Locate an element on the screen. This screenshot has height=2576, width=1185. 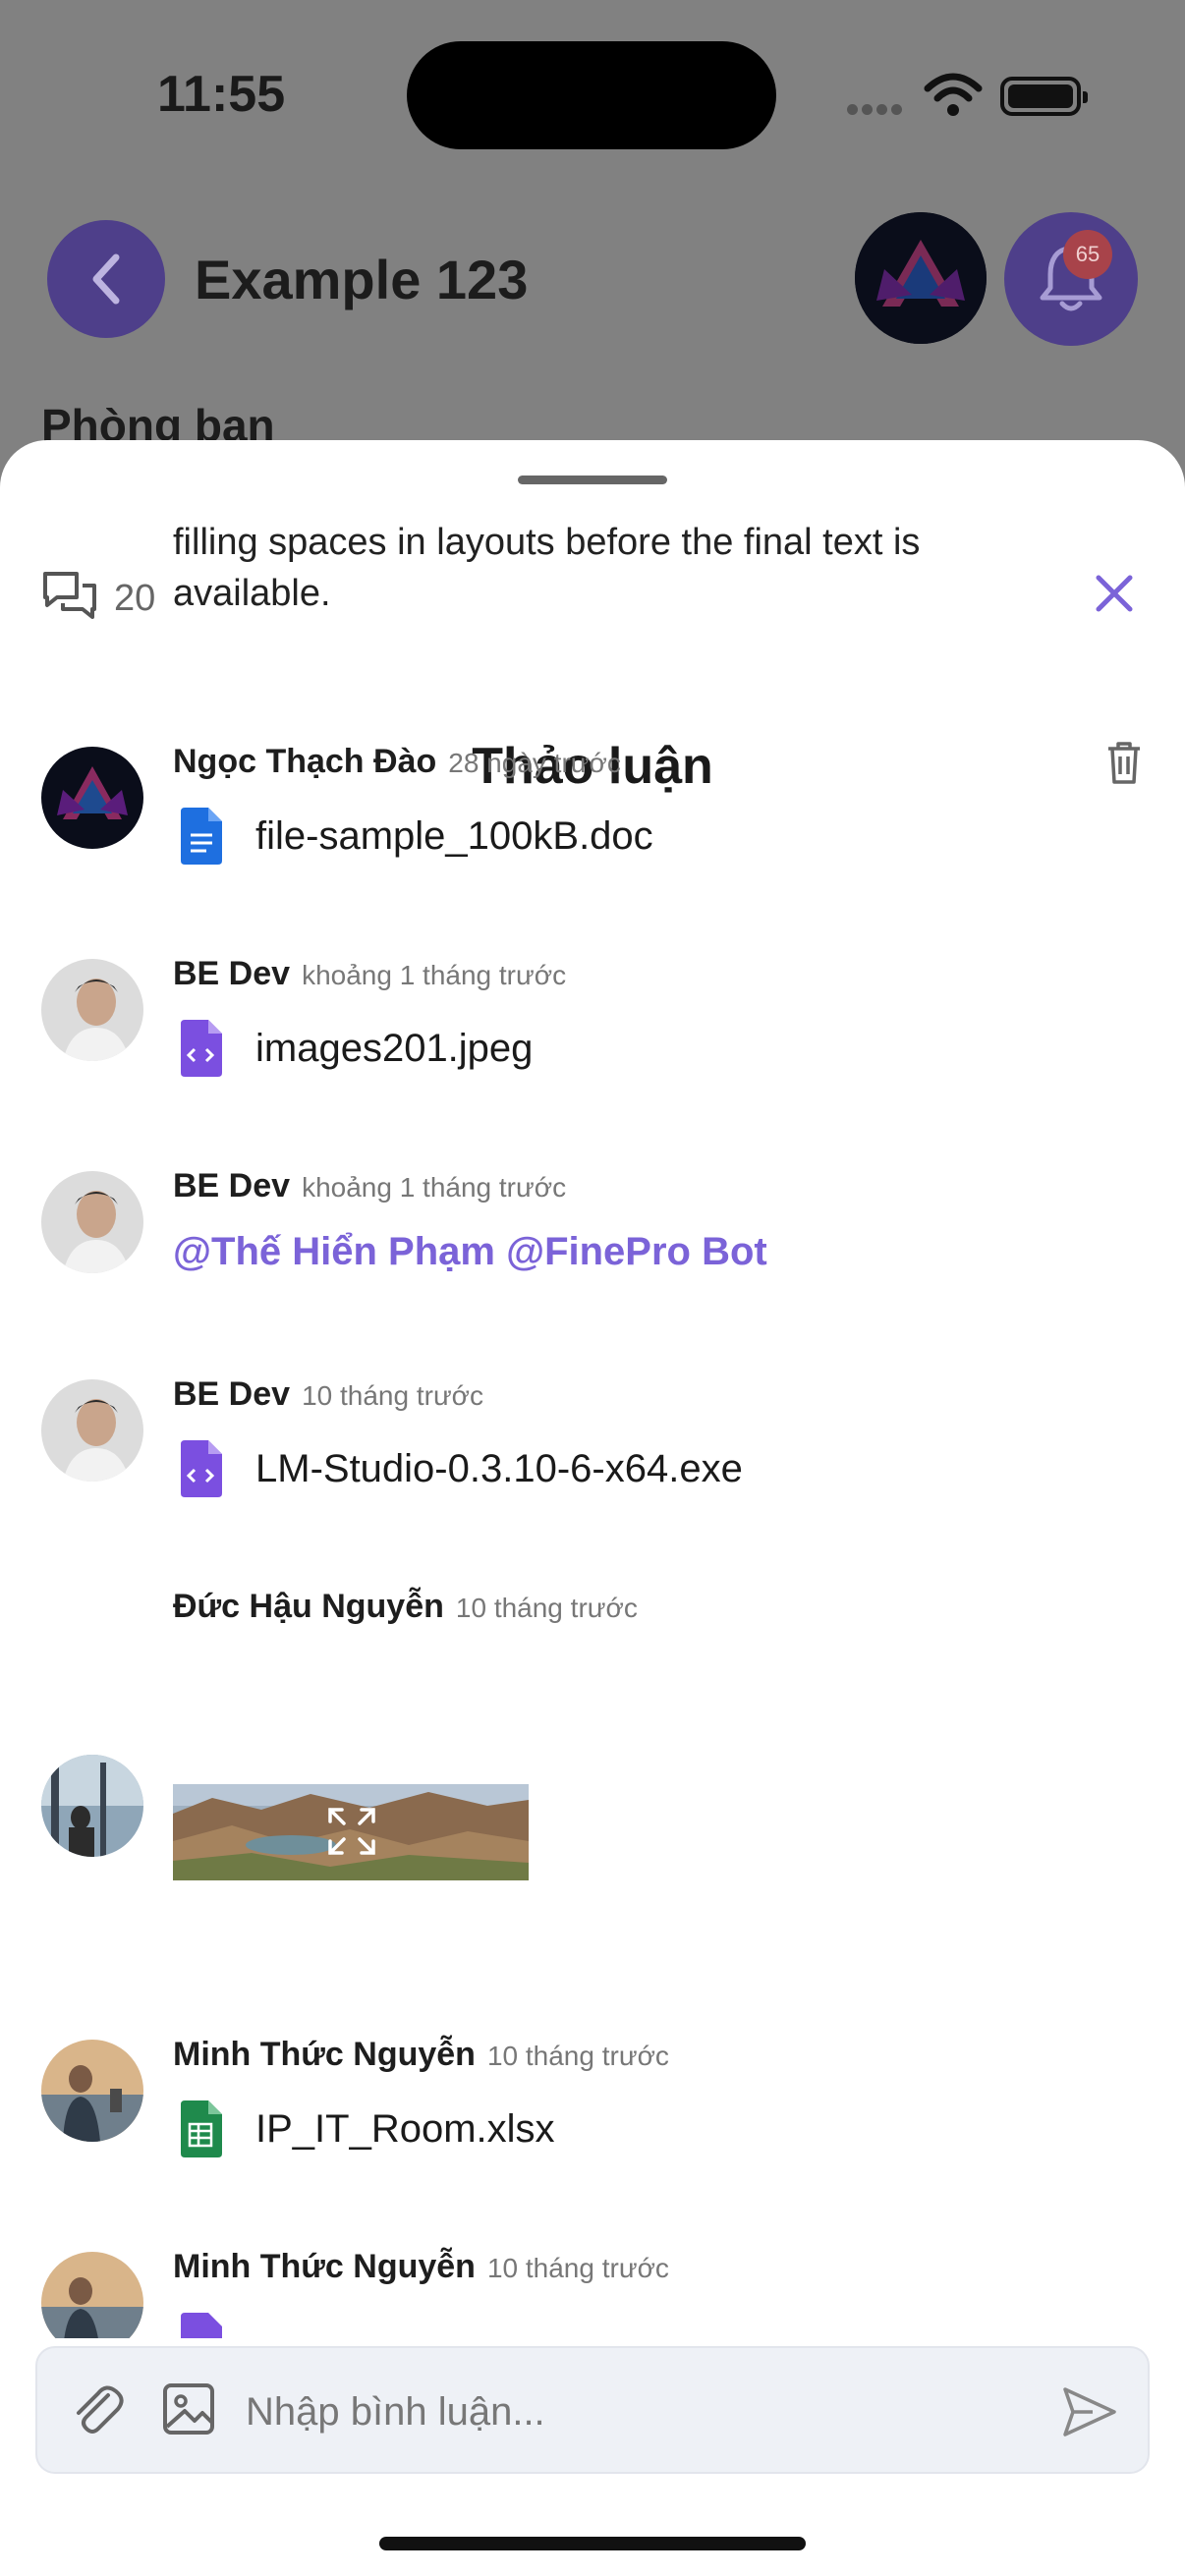
home-indicator is located at coordinates (592, 2543).